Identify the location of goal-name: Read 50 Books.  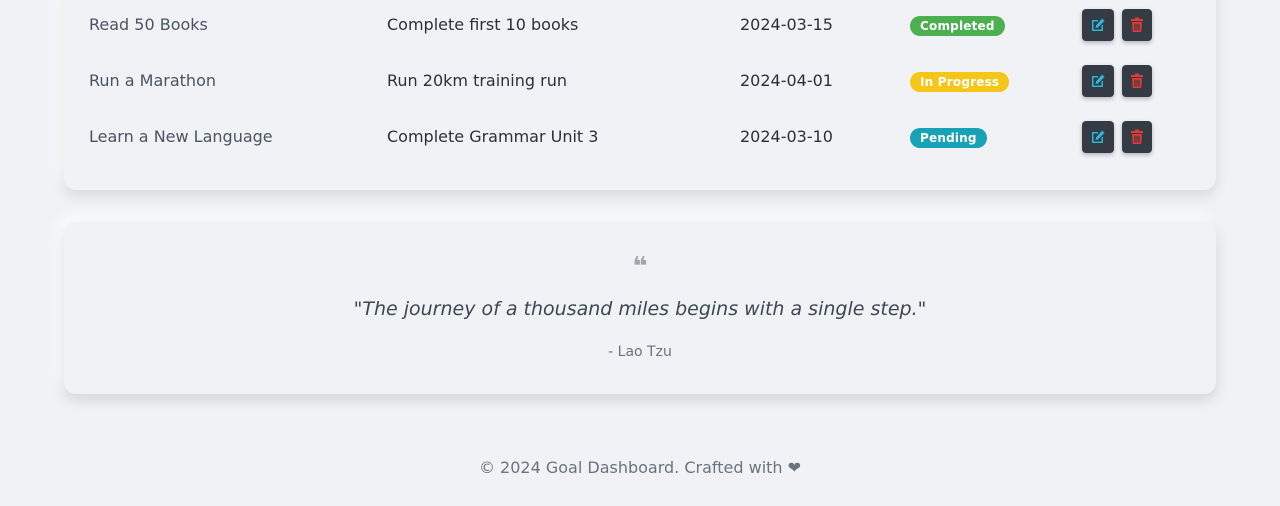
(148, 24).